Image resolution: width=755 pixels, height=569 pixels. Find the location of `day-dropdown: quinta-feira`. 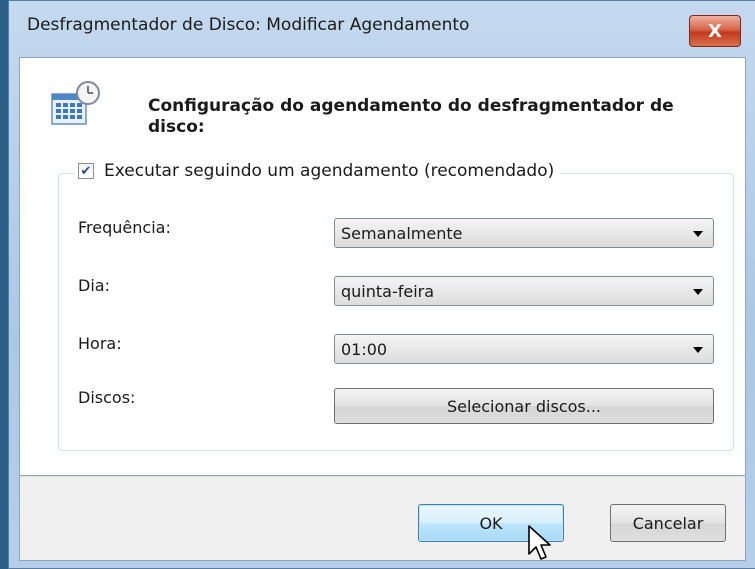

day-dropdown: quinta-feira is located at coordinates (524, 291).